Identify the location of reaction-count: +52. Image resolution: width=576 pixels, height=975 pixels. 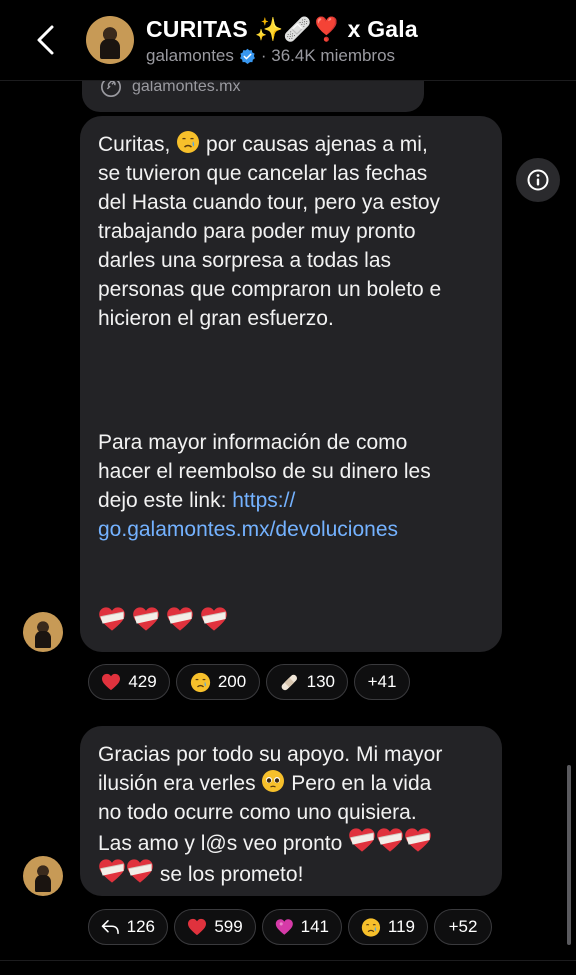
(463, 926).